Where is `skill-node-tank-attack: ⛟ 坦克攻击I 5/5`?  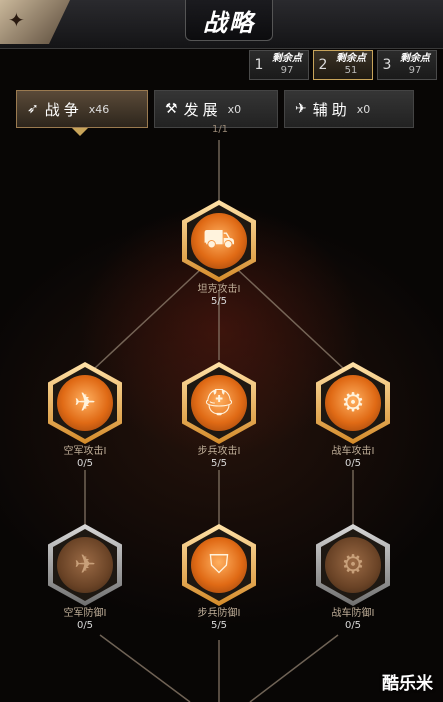
skill-node-tank-attack: ⛟ 坦克攻击I 5/5 is located at coordinates (219, 254).